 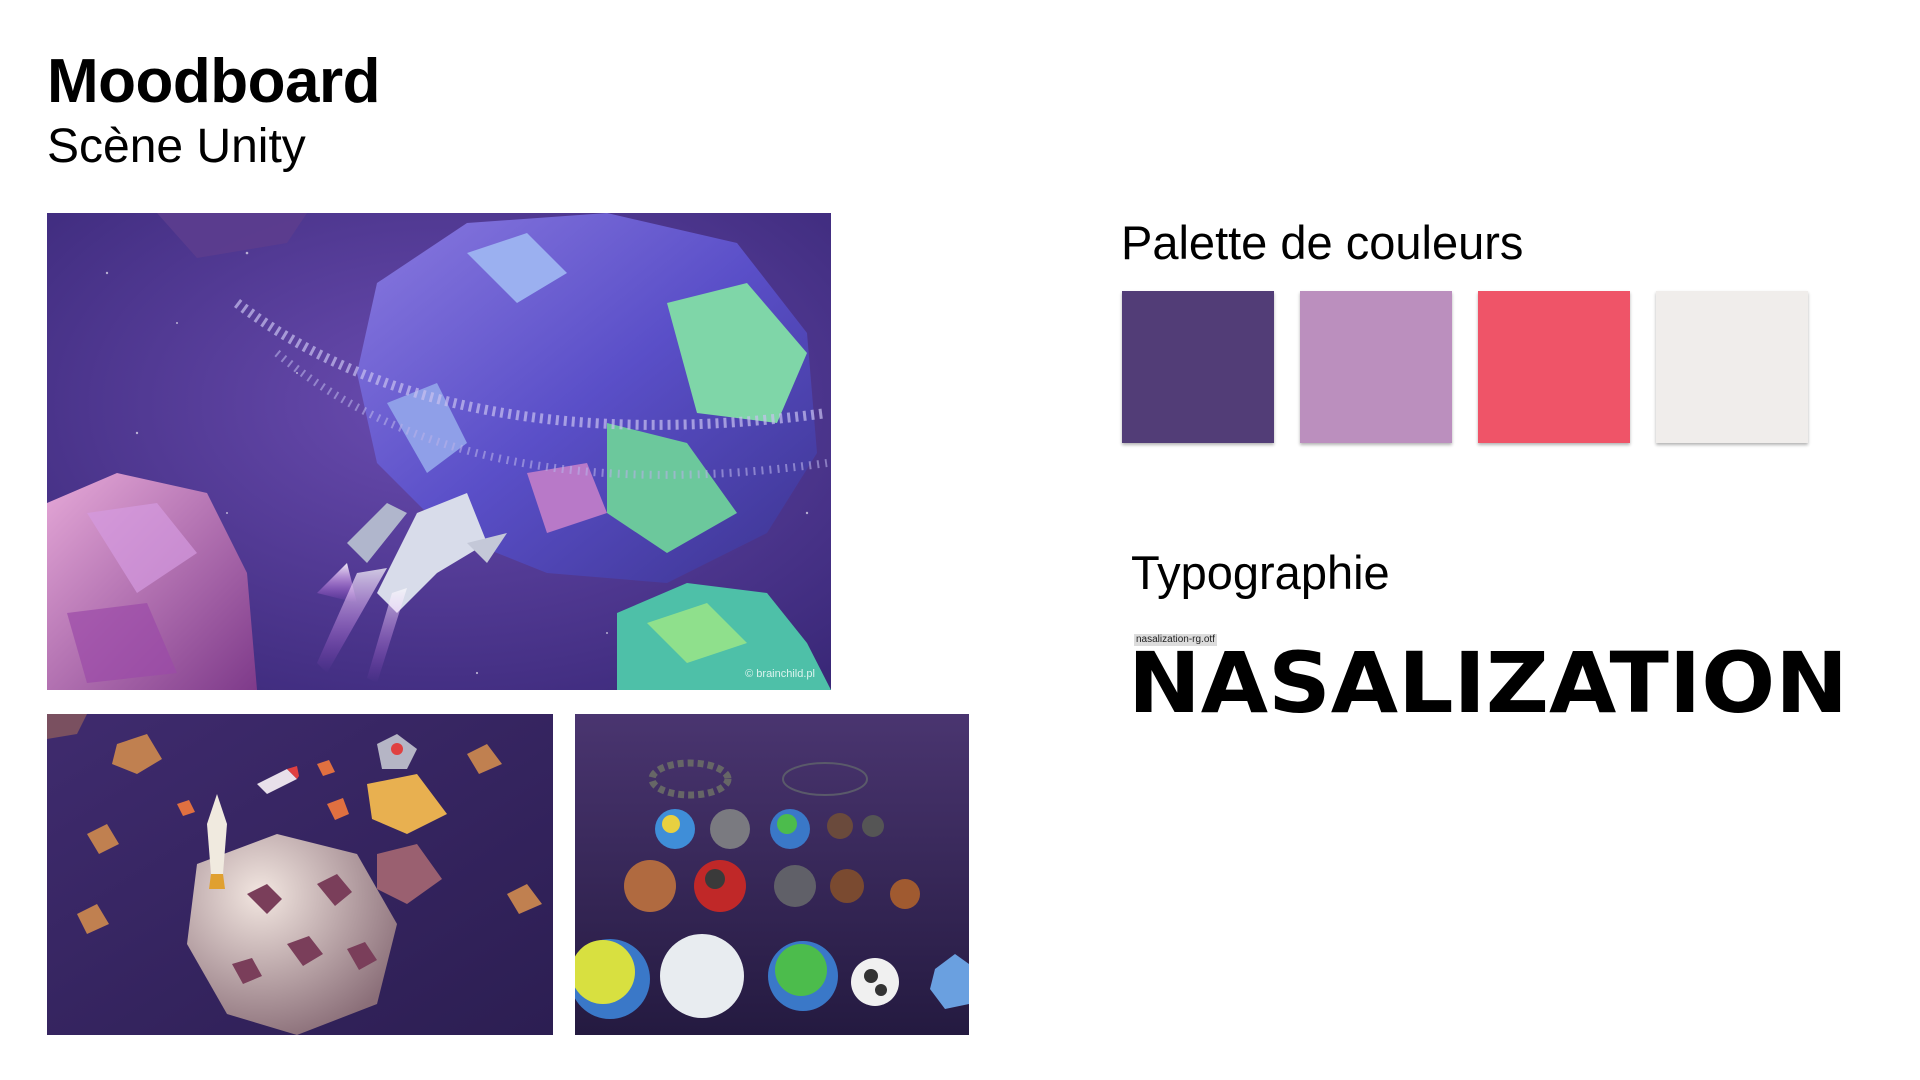 I want to click on palette-heading: Palette de couleurs, so click(x=1322, y=242).